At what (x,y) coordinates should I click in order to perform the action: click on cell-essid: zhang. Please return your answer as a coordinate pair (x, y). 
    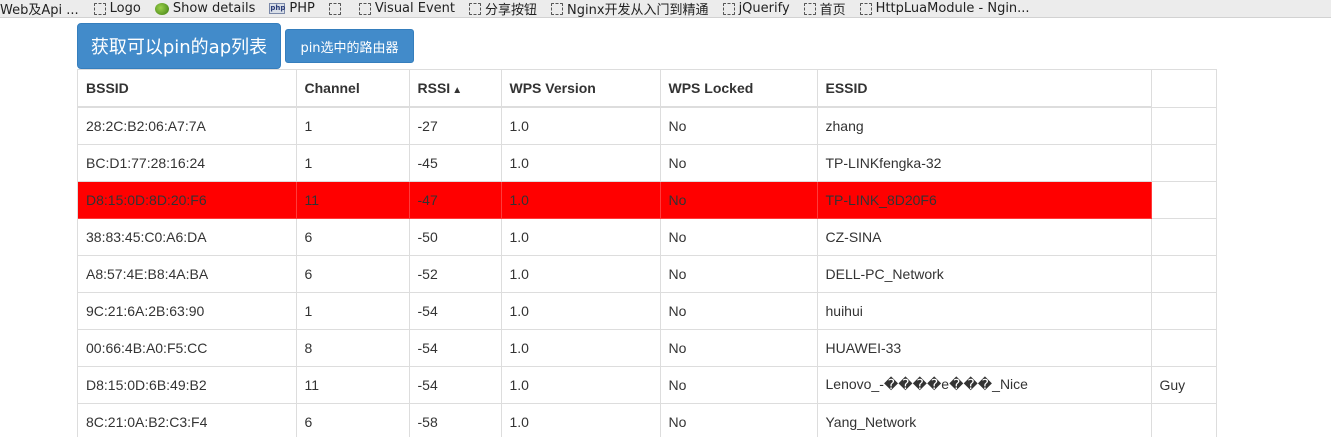
    Looking at the image, I should click on (984, 126).